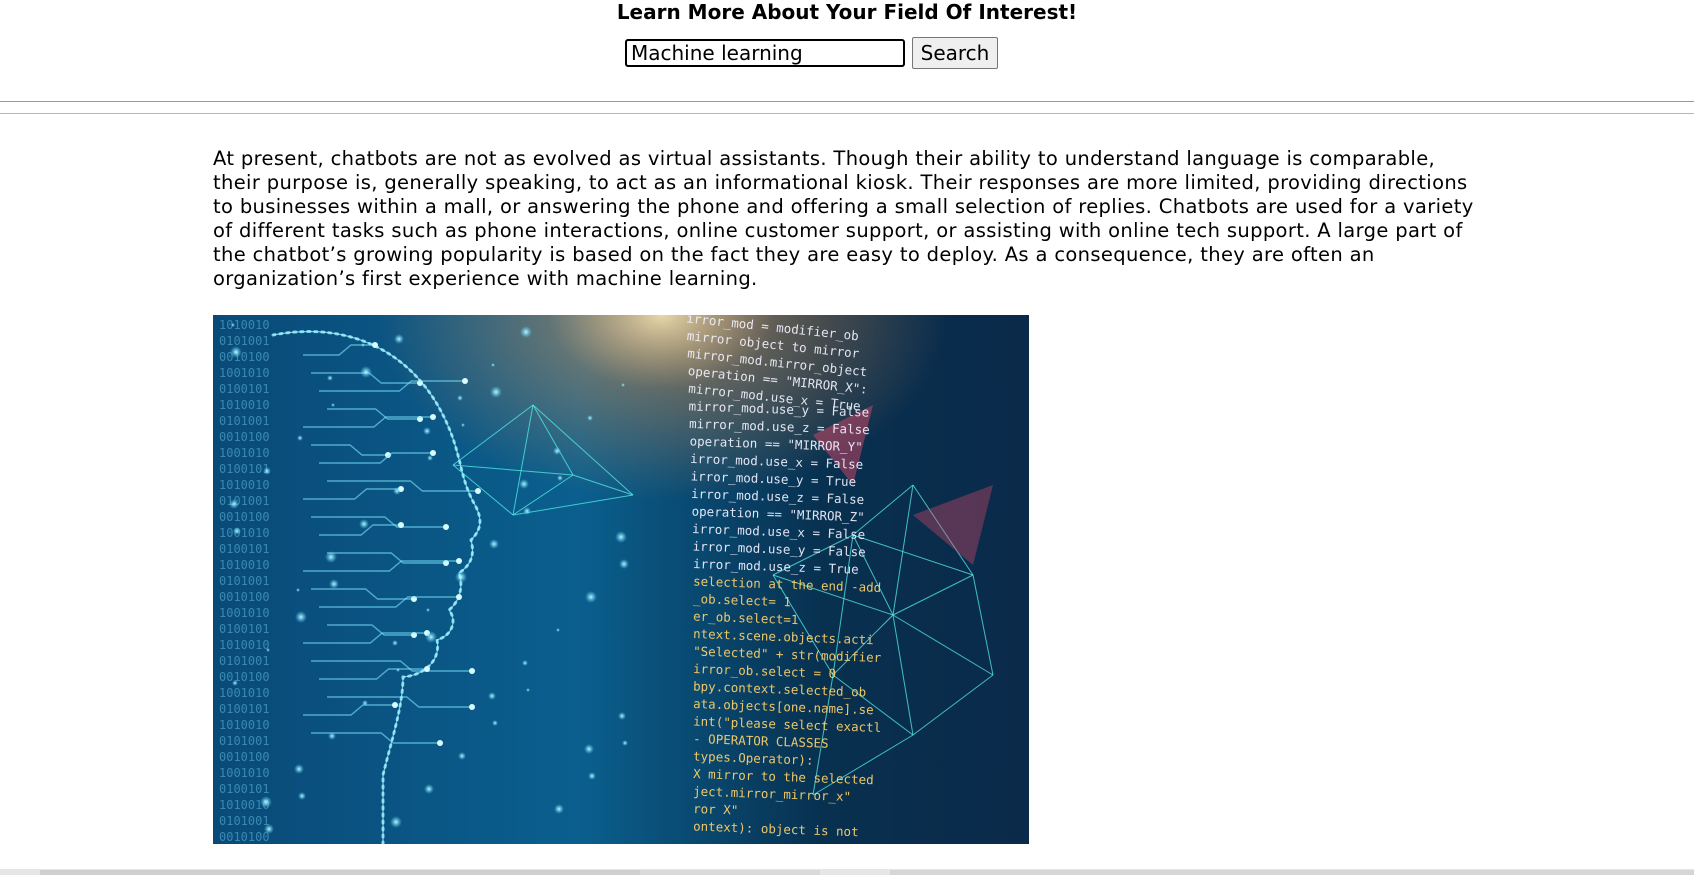  What do you see at coordinates (847, 101) in the screenshot?
I see `divider-top` at bounding box center [847, 101].